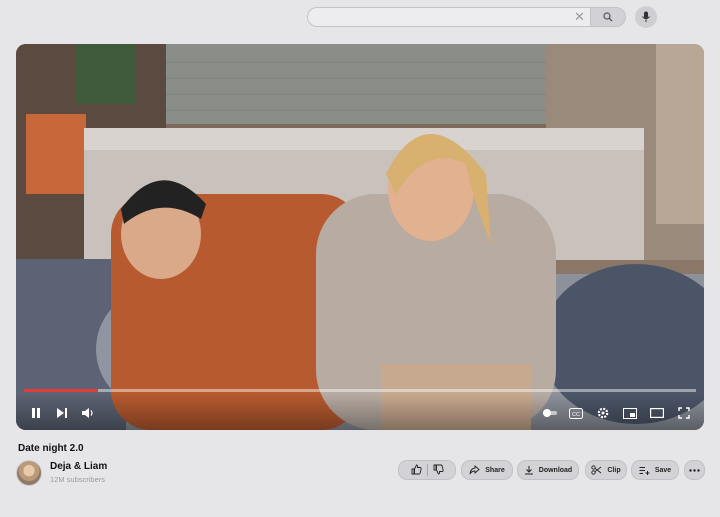  Describe the element at coordinates (51, 448) in the screenshot. I see `video-title: Date night 2.0` at that location.